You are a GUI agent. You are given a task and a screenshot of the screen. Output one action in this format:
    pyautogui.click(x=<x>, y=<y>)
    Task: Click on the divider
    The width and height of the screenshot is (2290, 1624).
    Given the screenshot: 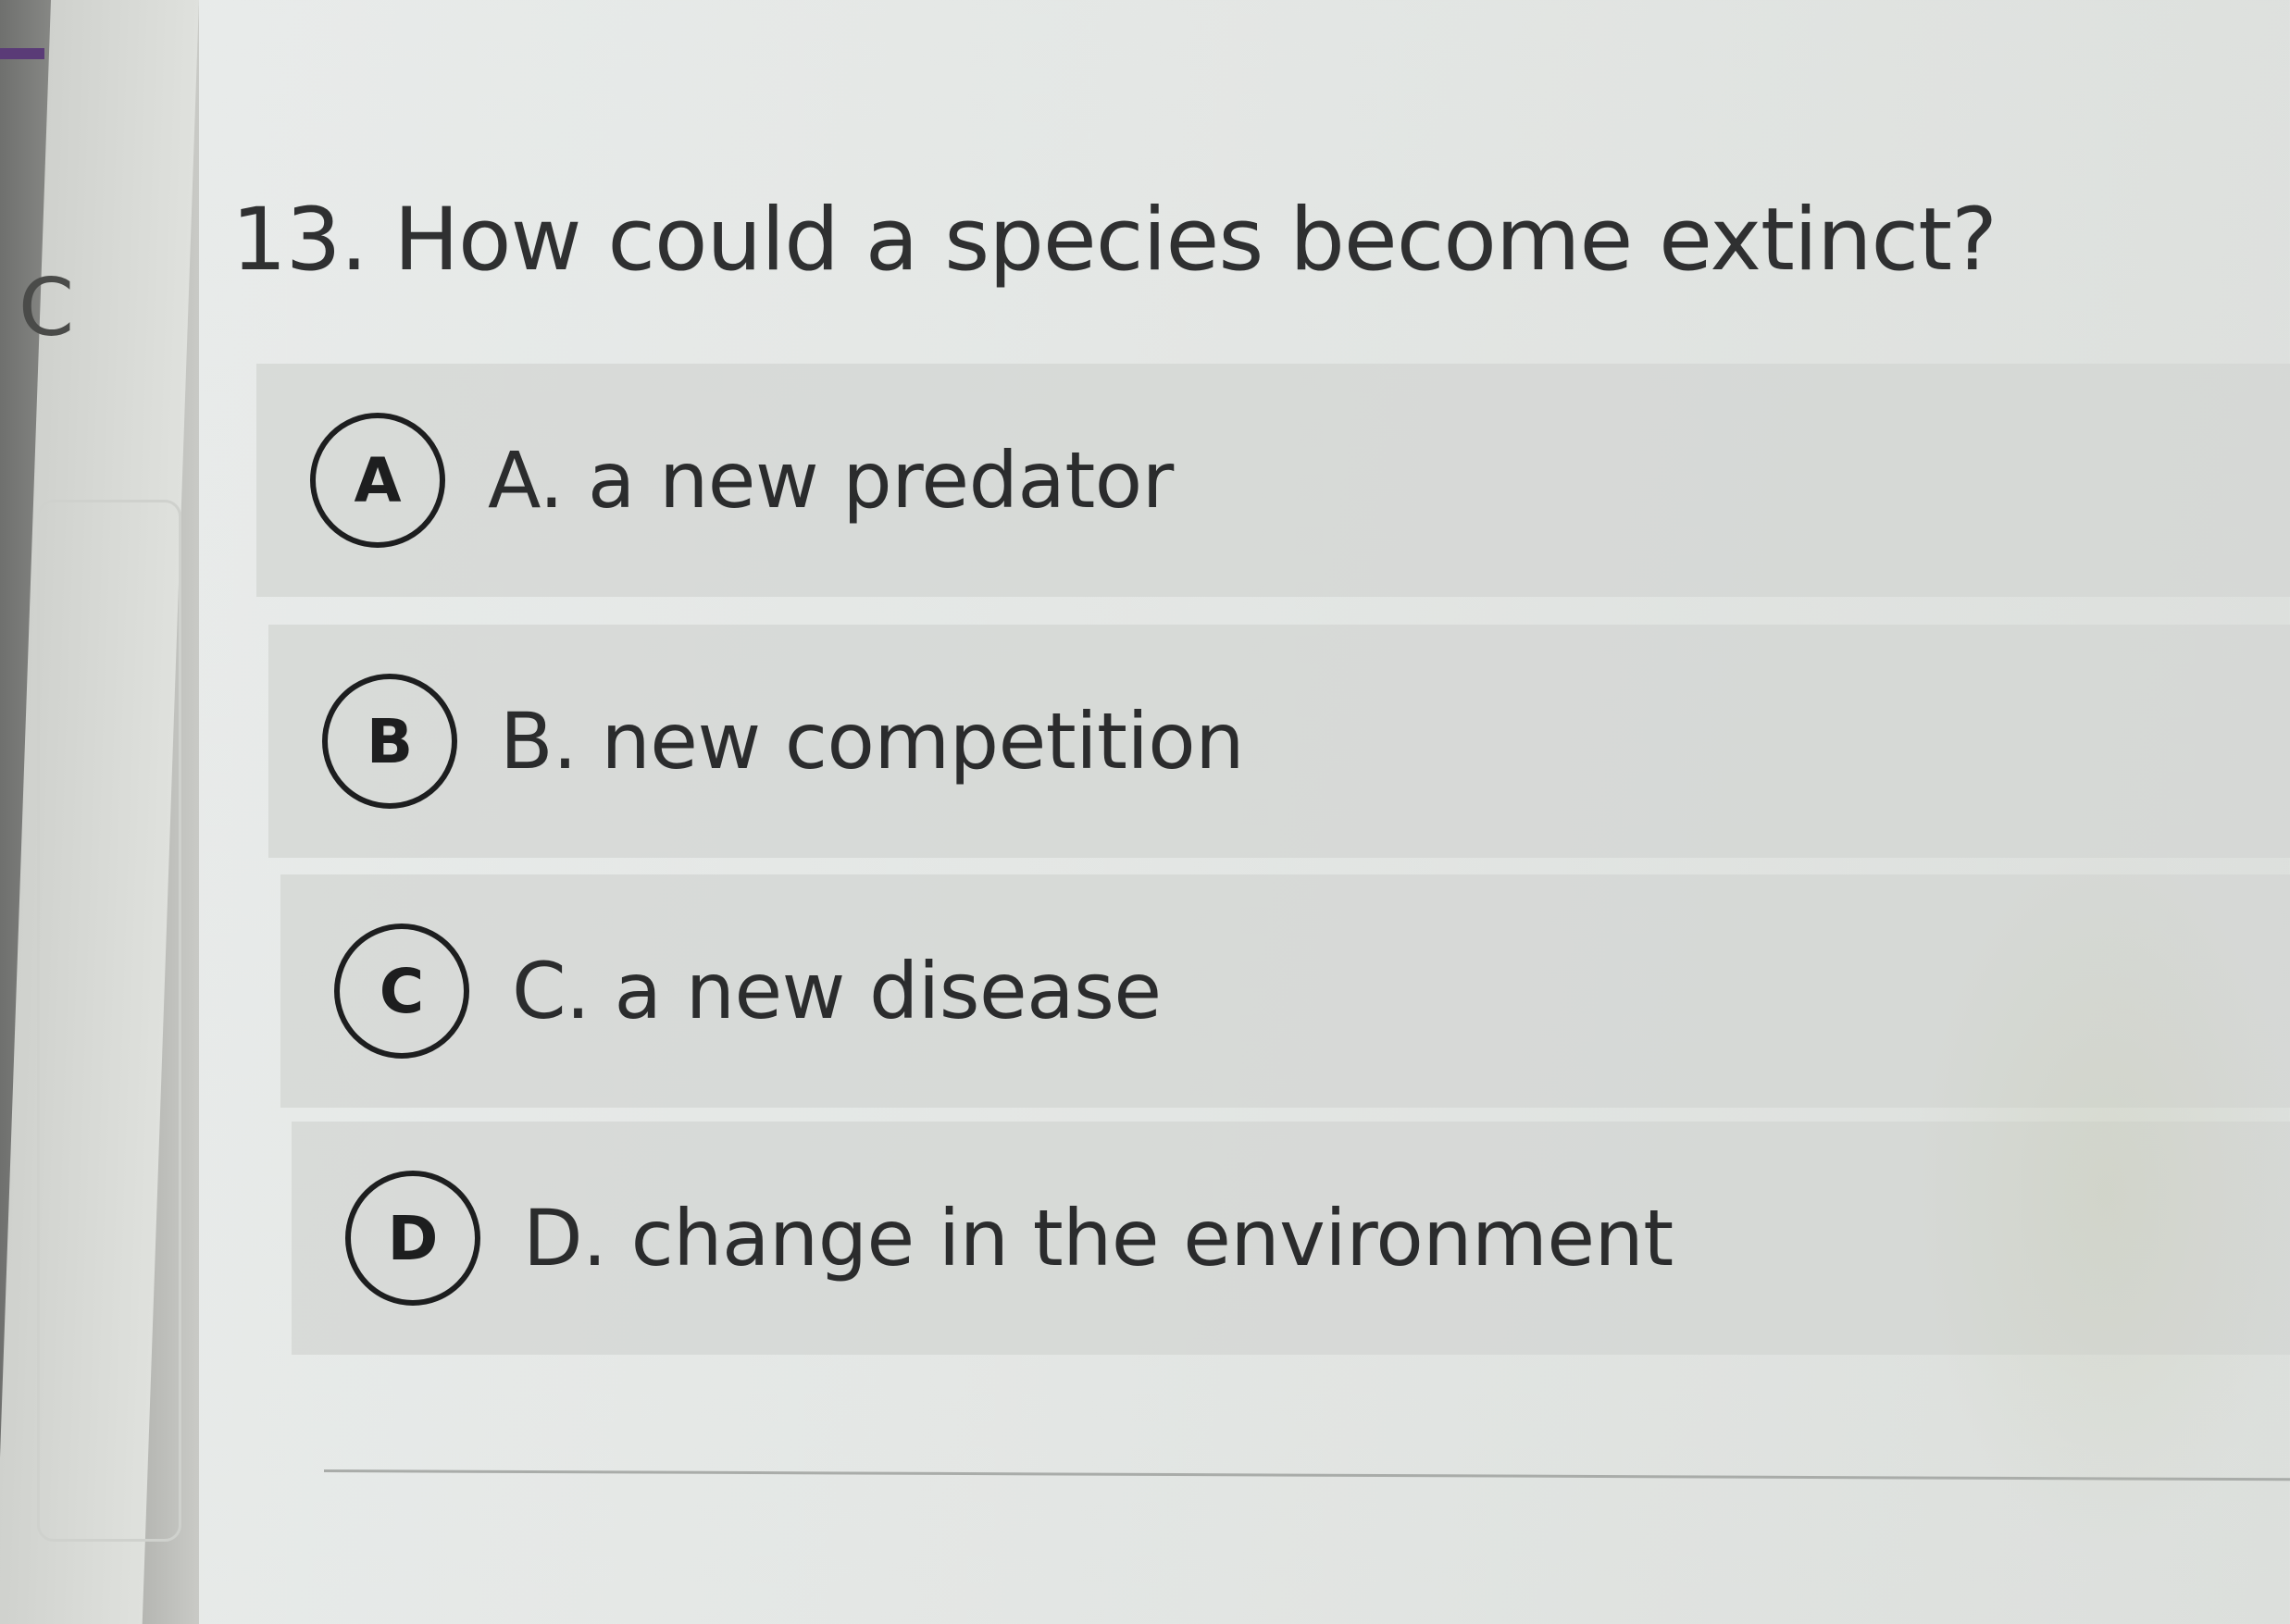 What is the action you would take?
    pyautogui.click(x=1307, y=1475)
    